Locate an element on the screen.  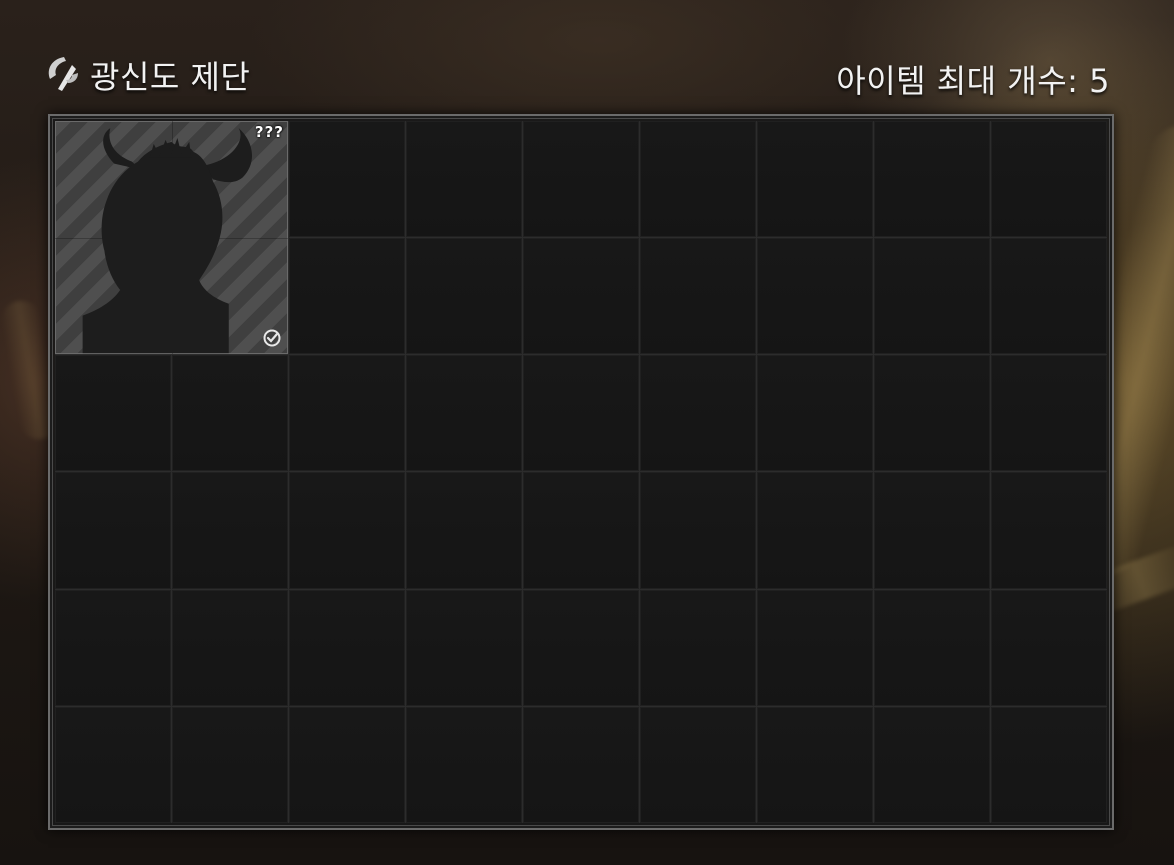
max-item-count: 아이템 최대 개수: 5 is located at coordinates (973, 81).